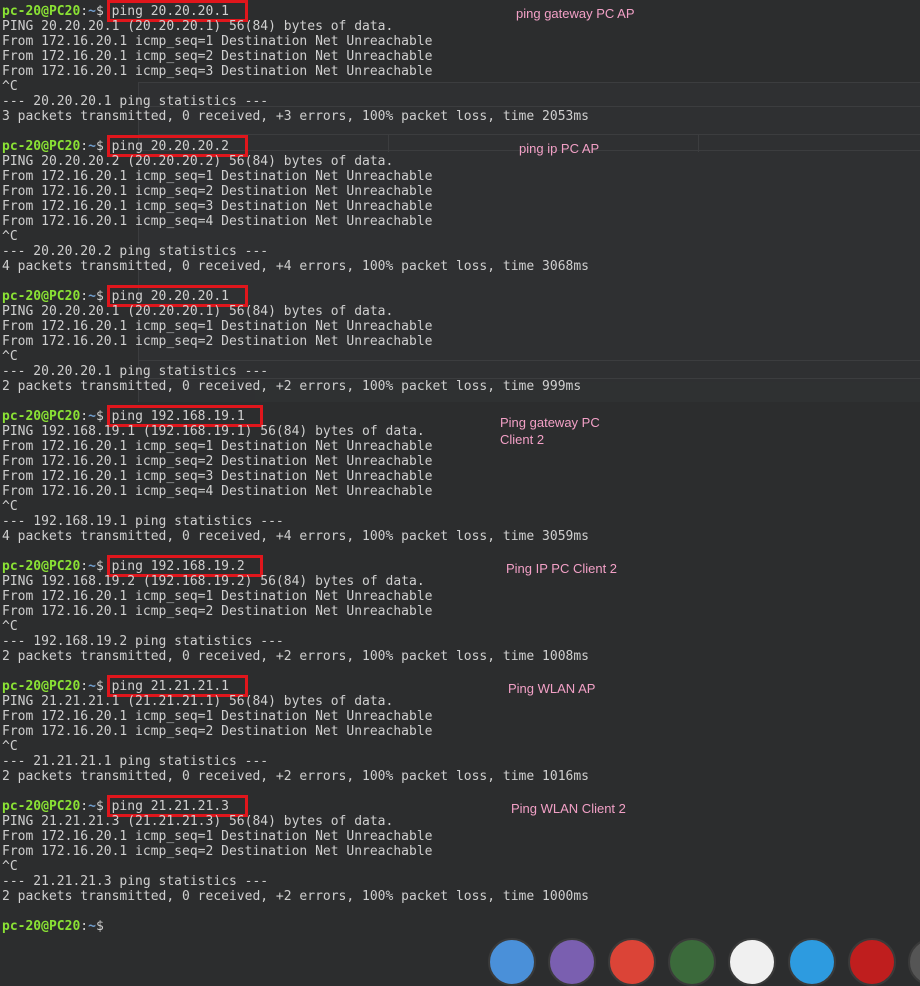 The height and width of the screenshot is (986, 920). Describe the element at coordinates (568, 808) in the screenshot. I see `annotation-note: Ping WLAN Client 2` at that location.